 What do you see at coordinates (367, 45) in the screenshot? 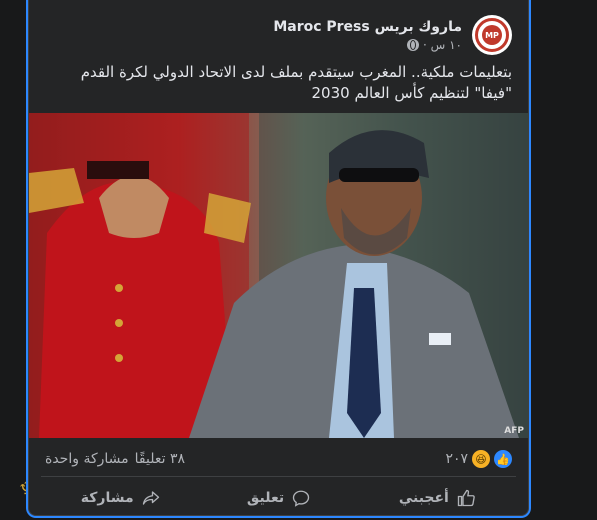
I see `post-time: ١٠ س ·` at bounding box center [367, 45].